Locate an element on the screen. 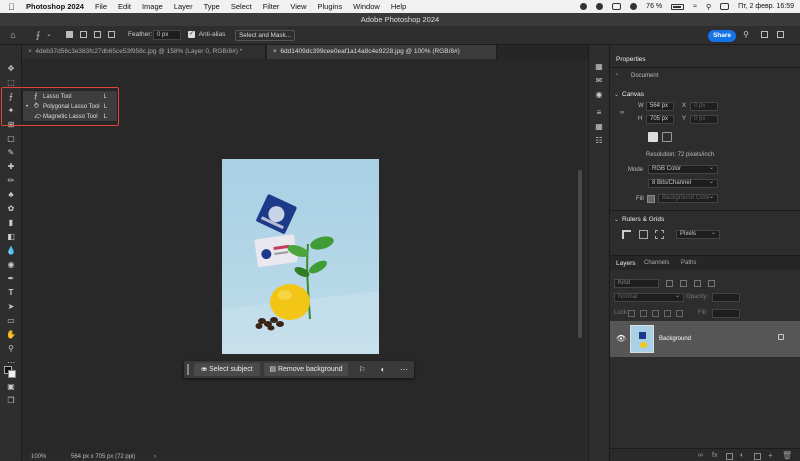 The width and height of the screenshot is (800, 461). fx-icon: fx is located at coordinates (714, 455).